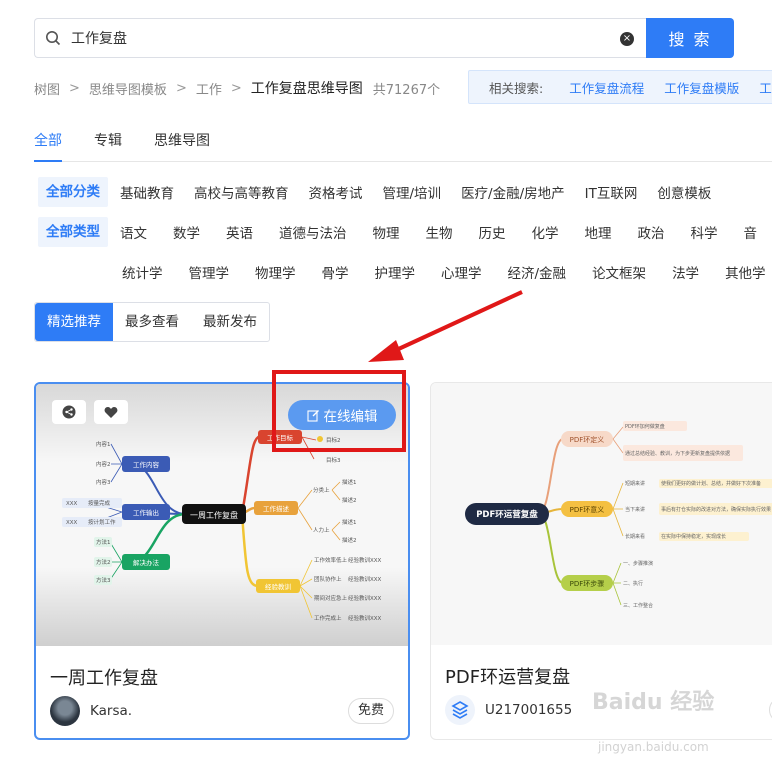 The height and width of the screenshot is (772, 772). I want to click on tab-mindmaps: 思维导图, so click(182, 144).